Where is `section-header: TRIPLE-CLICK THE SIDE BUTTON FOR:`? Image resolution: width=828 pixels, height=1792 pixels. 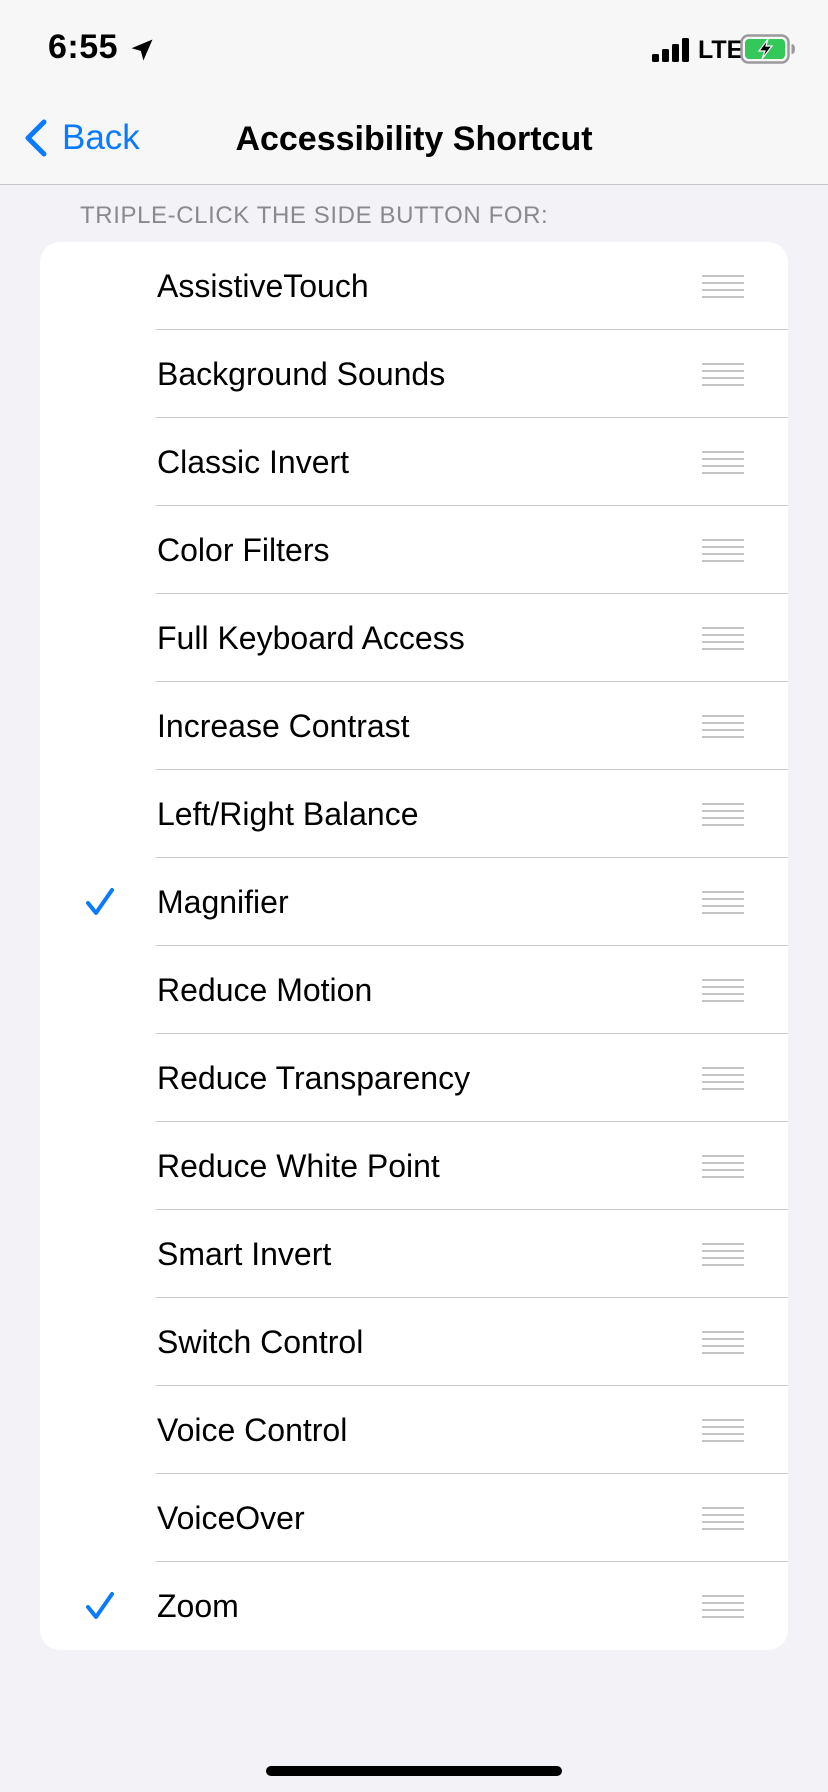 section-header: TRIPLE-CLICK THE SIDE BUTTON FOR: is located at coordinates (314, 215).